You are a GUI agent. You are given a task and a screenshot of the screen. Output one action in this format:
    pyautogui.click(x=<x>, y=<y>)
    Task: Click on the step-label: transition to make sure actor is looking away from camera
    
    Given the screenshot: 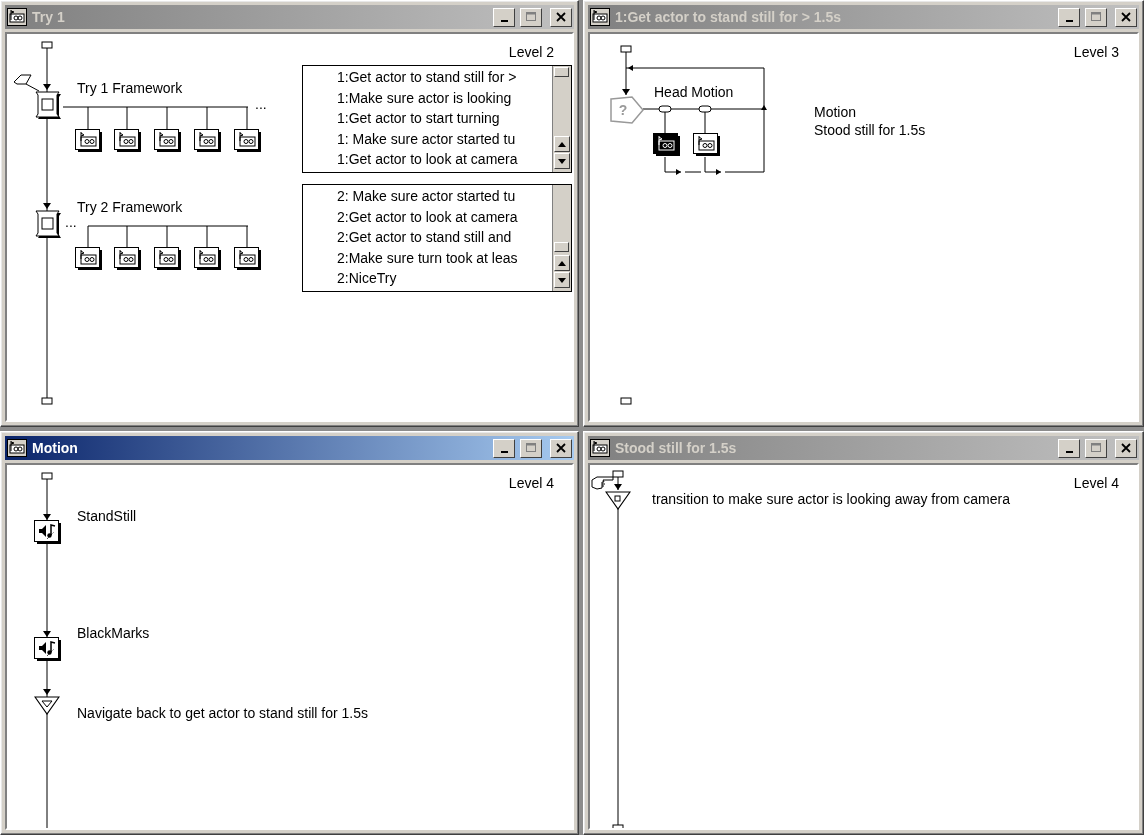 What is the action you would take?
    pyautogui.click(x=831, y=499)
    